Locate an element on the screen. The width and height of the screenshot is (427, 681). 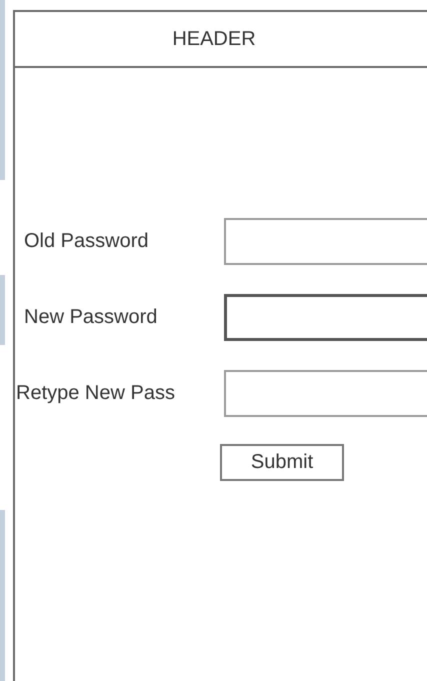
field-label: New Password is located at coordinates (90, 317).